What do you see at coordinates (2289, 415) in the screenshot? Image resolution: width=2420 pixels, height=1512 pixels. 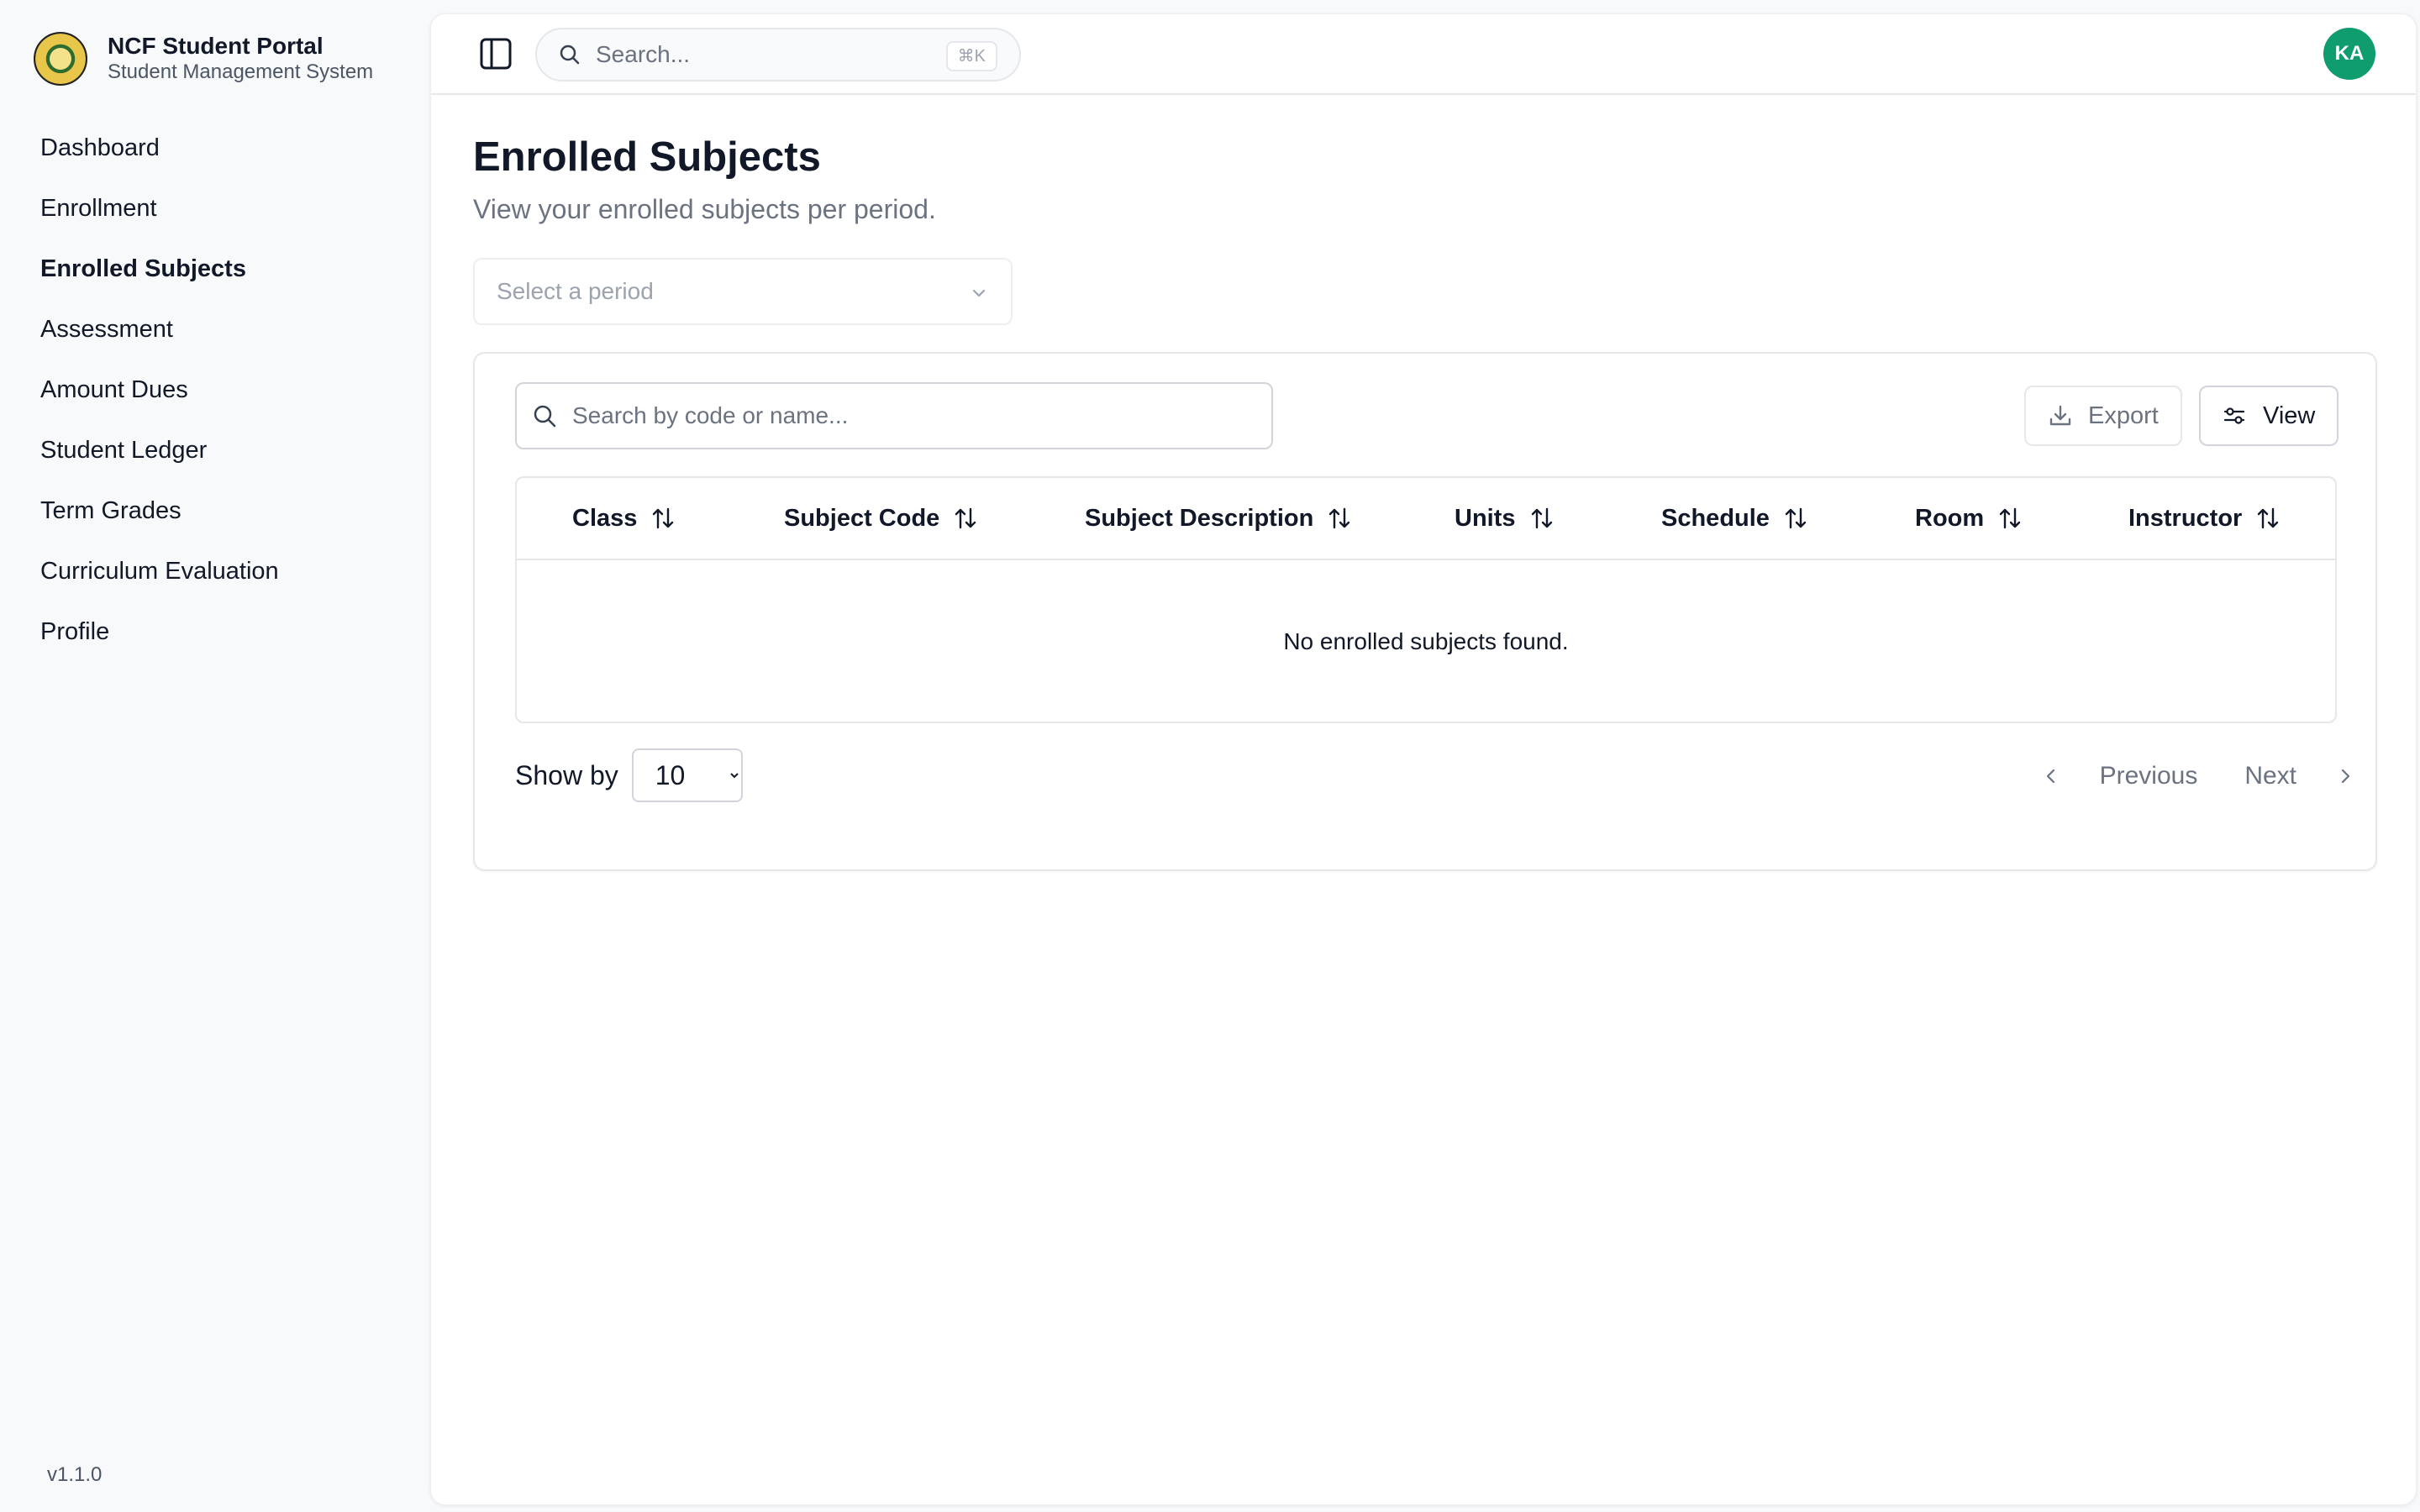 I see `view-button-label: View` at bounding box center [2289, 415].